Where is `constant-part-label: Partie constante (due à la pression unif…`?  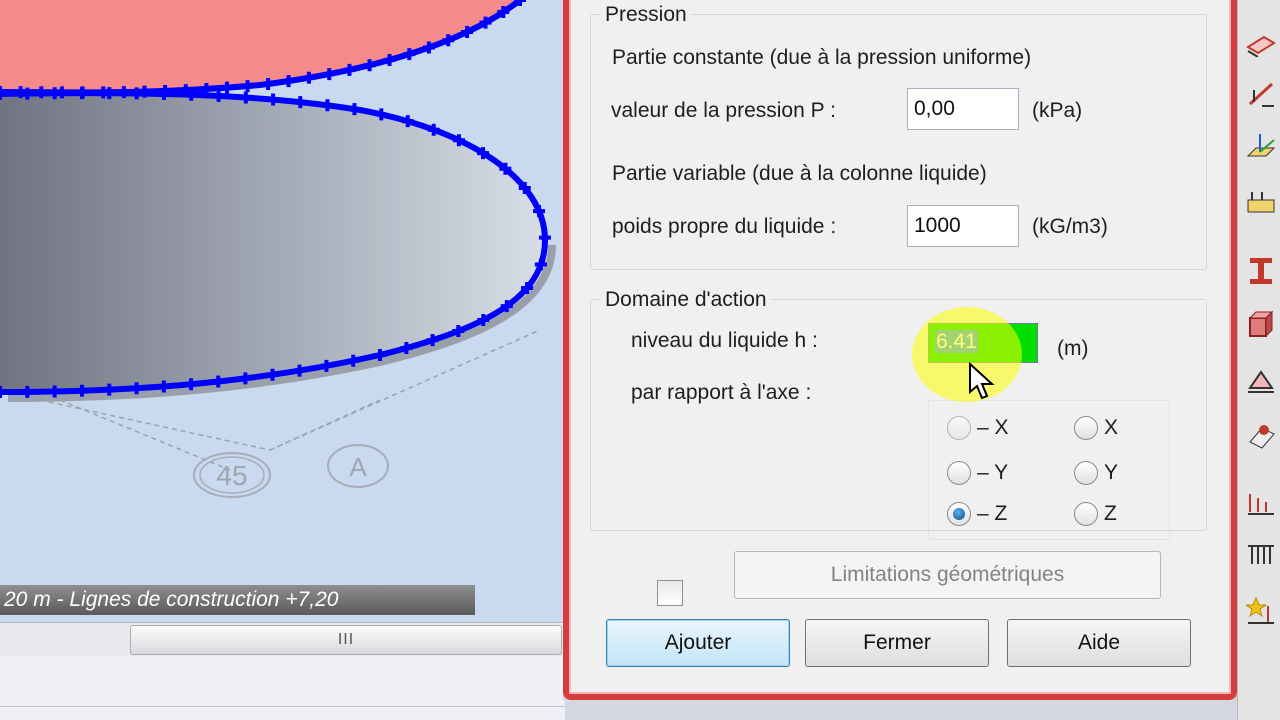
constant-part-label: Partie constante (due à la pression unif… is located at coordinates (822, 57).